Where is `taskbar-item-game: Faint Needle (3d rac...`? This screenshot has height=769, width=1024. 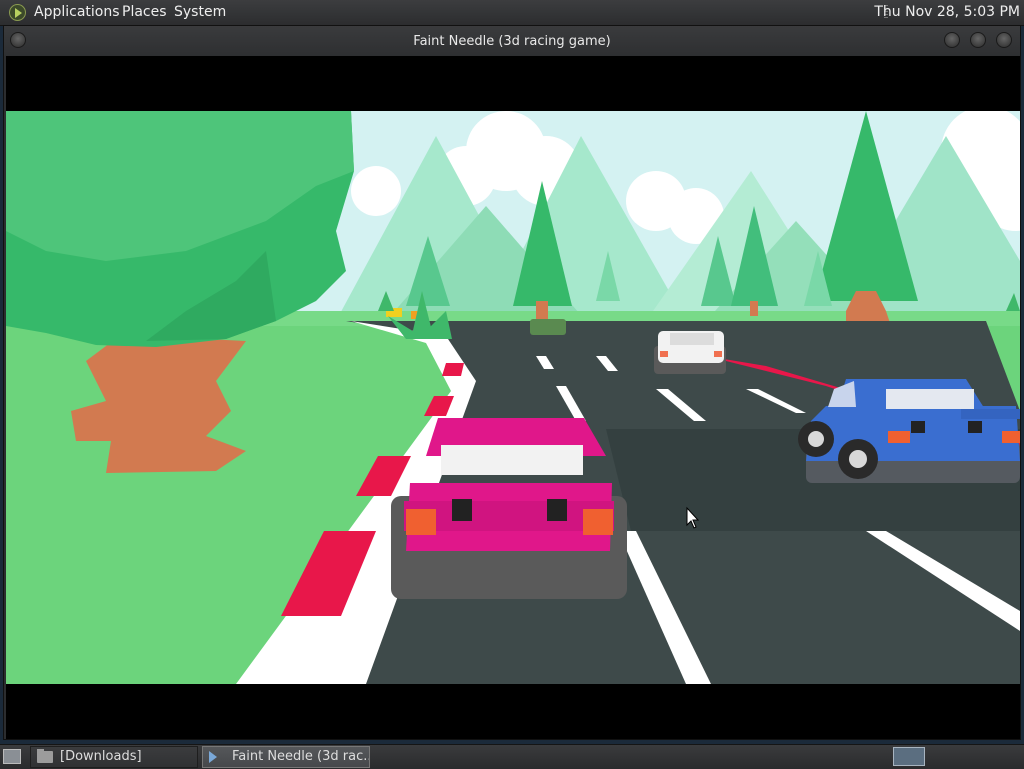
taskbar-item-game: Faint Needle (3d rac... is located at coordinates (286, 757).